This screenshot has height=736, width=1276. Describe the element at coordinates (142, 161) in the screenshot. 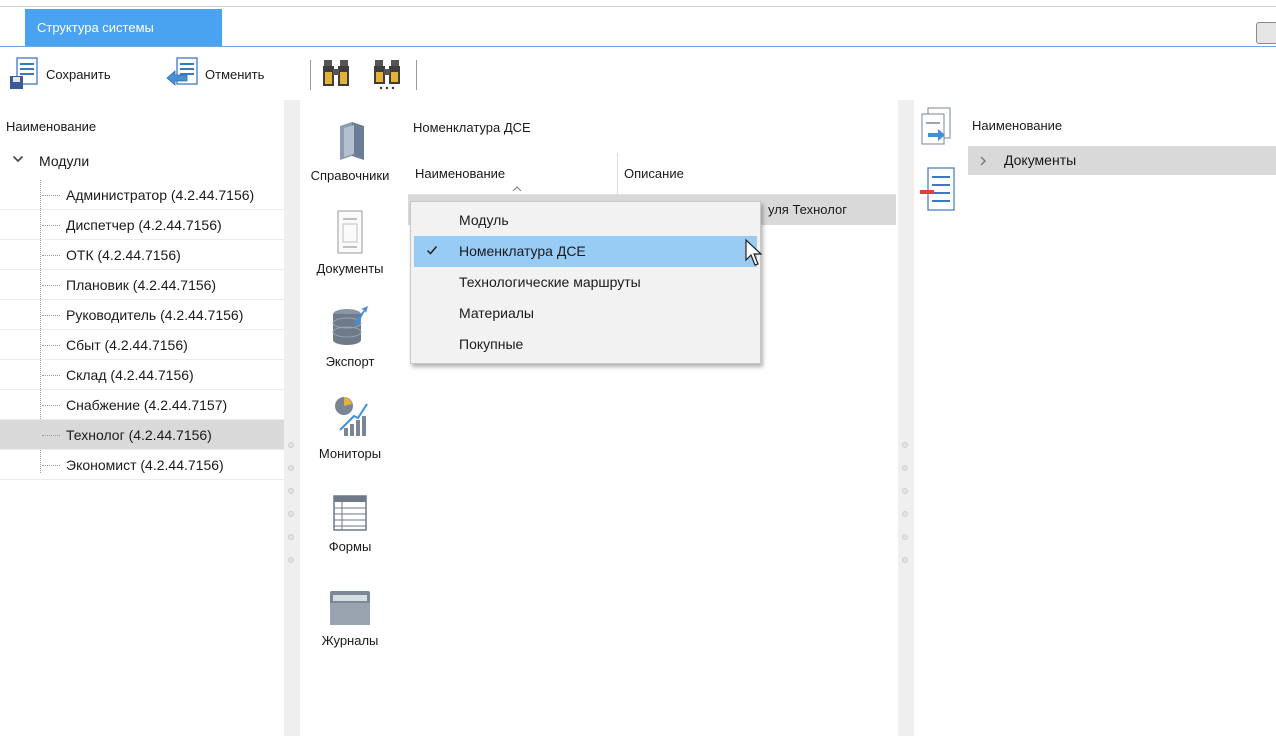

I see `tree-root-modules: Модули` at that location.